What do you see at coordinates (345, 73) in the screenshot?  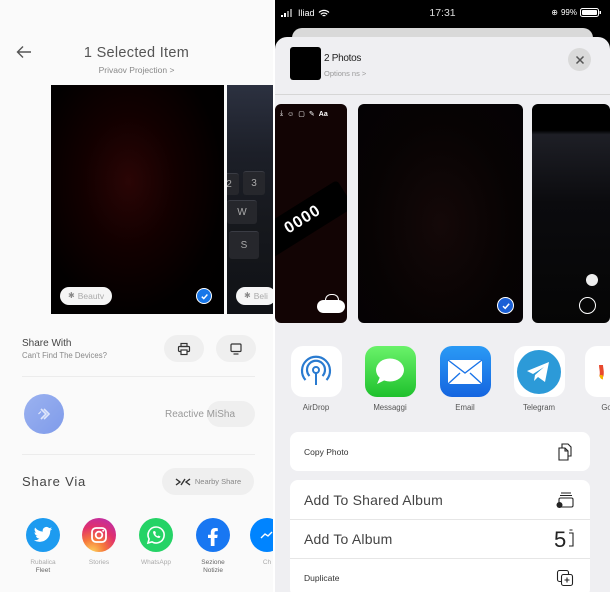 I see `options-link: Options ns >` at bounding box center [345, 73].